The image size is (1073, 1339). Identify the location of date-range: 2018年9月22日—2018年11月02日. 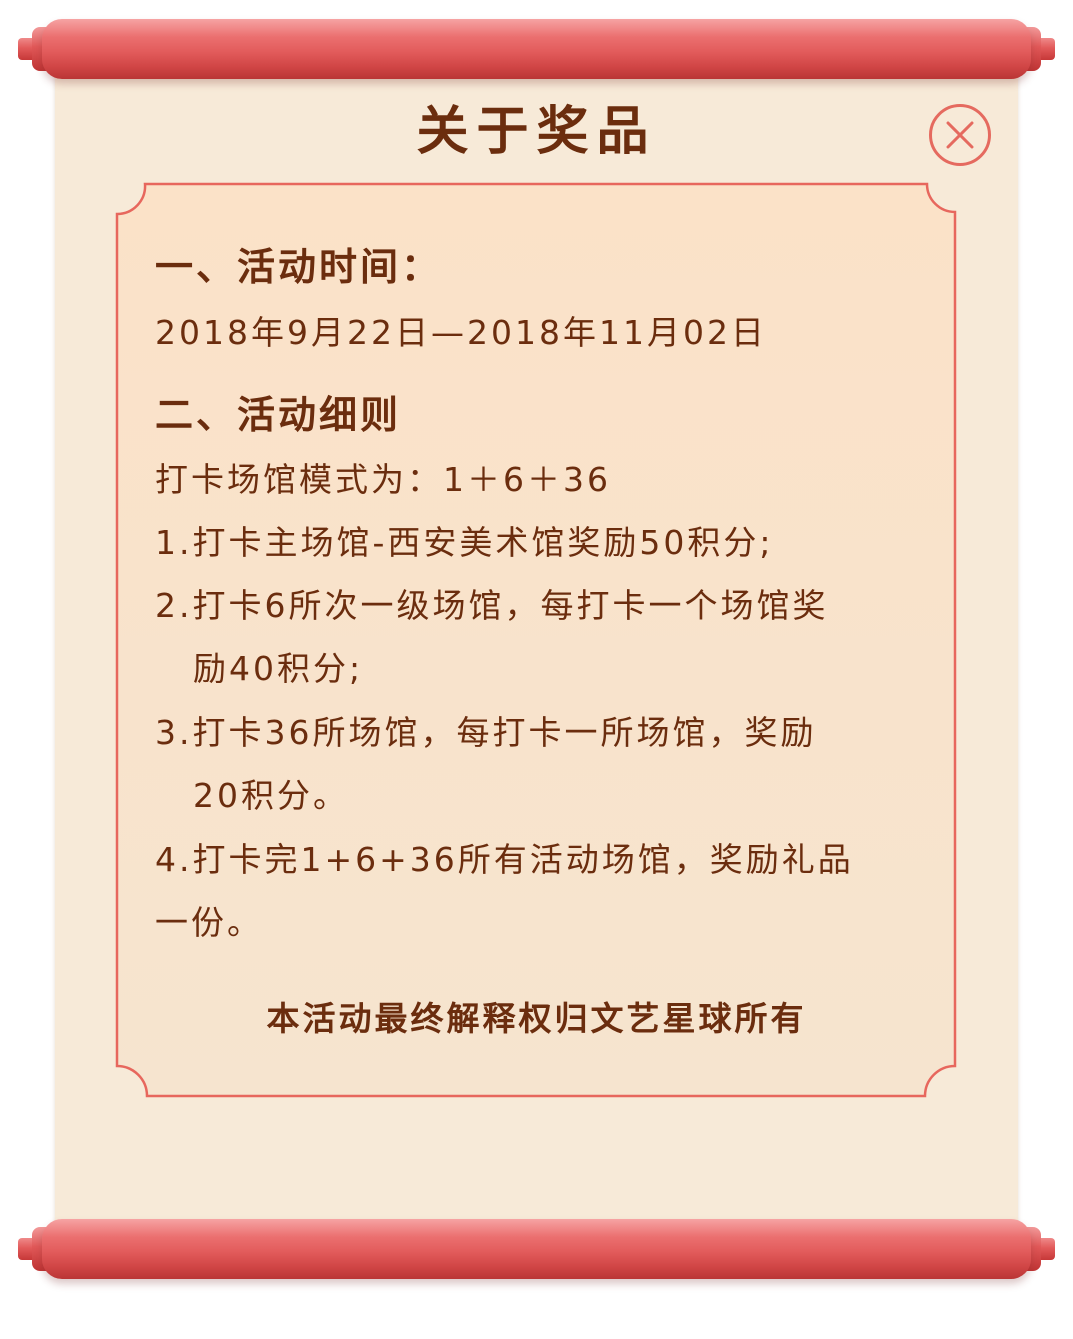
(461, 332).